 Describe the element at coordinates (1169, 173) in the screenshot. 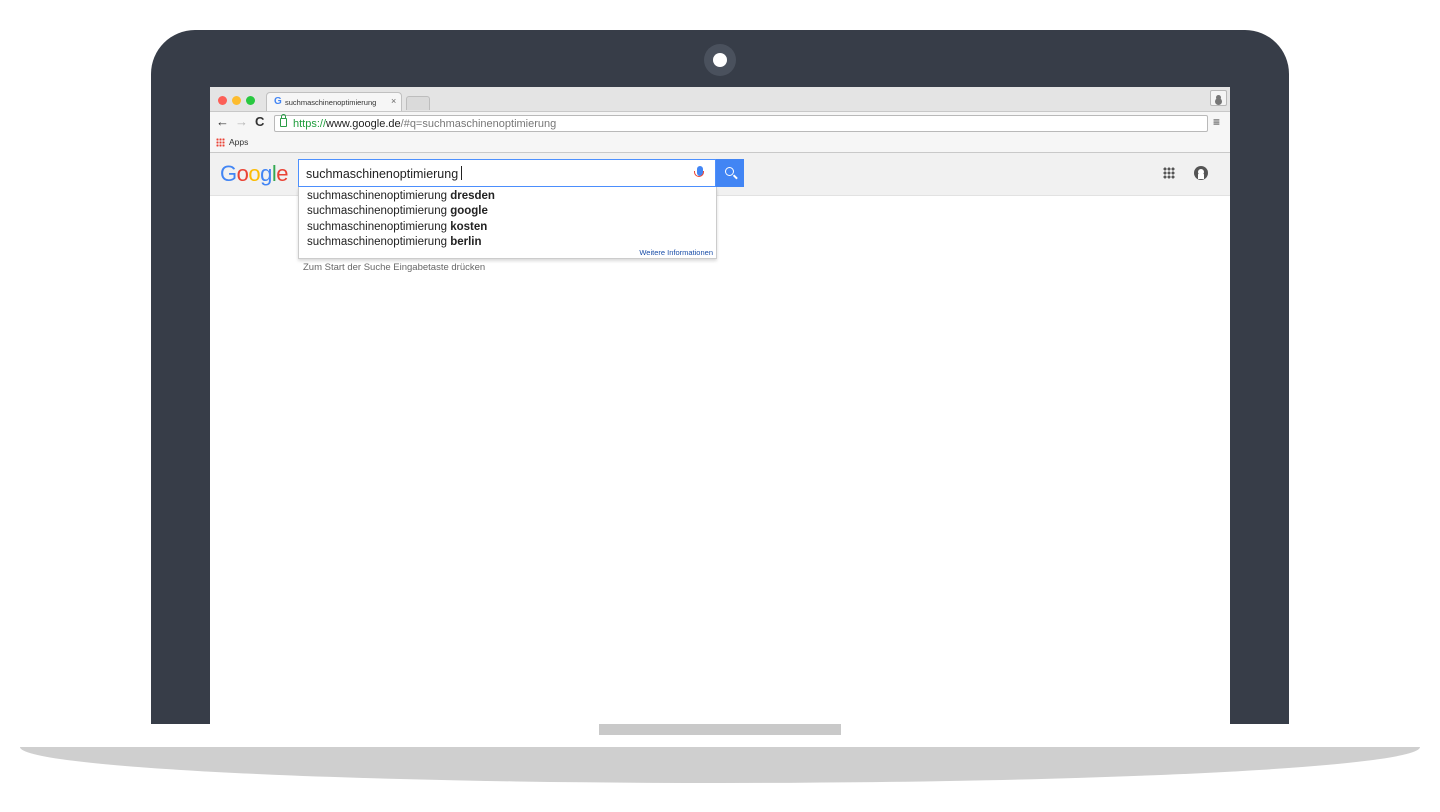

I see `google-apps-icon` at that location.